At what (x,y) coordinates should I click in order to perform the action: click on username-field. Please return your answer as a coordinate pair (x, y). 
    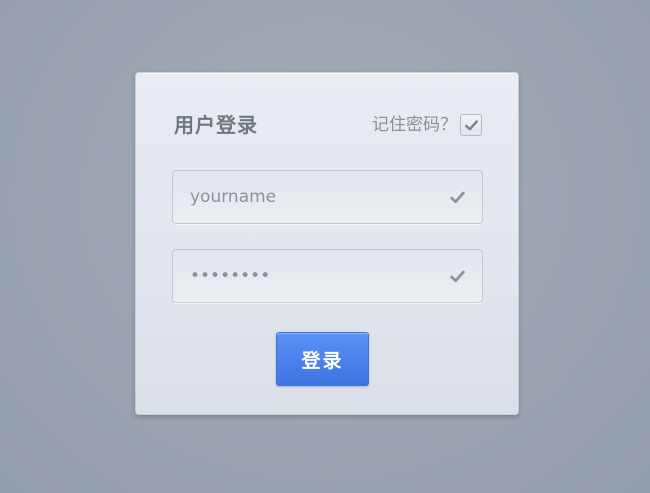
    Looking at the image, I should click on (327, 197).